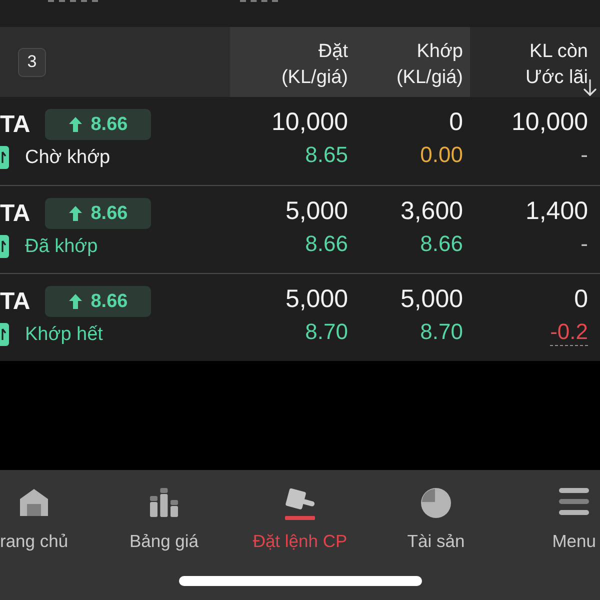 The height and width of the screenshot is (600, 600). I want to click on order-status: Chờ khớp, so click(67, 157).